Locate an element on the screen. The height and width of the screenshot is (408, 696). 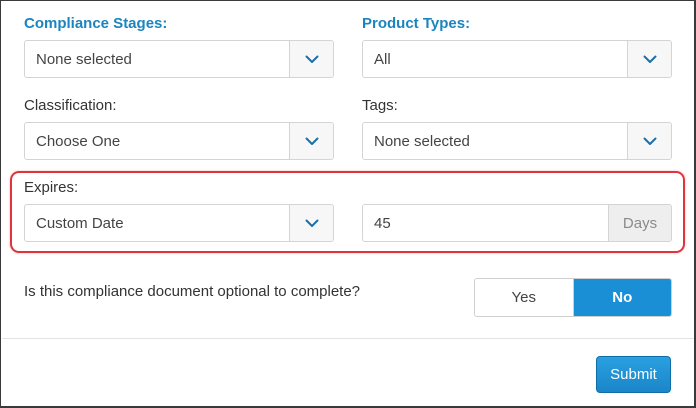
expires-select: Custom Date is located at coordinates (179, 223).